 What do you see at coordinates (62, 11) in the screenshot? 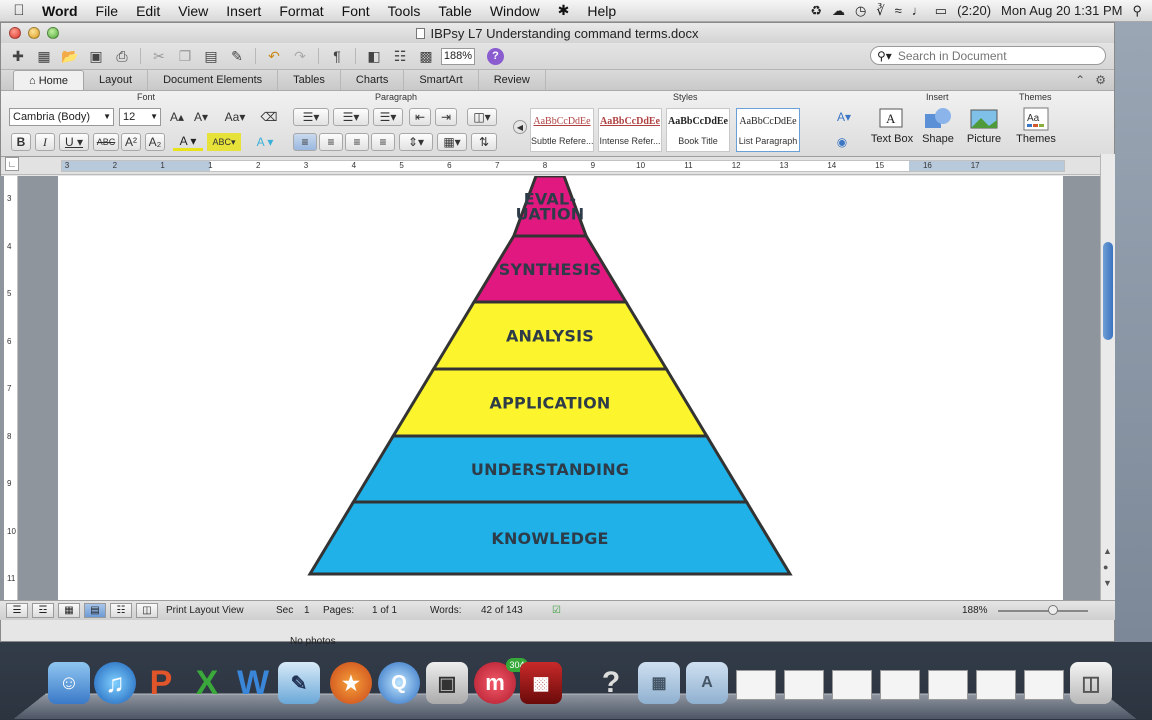
I see `menu-app-word: Word` at bounding box center [62, 11].